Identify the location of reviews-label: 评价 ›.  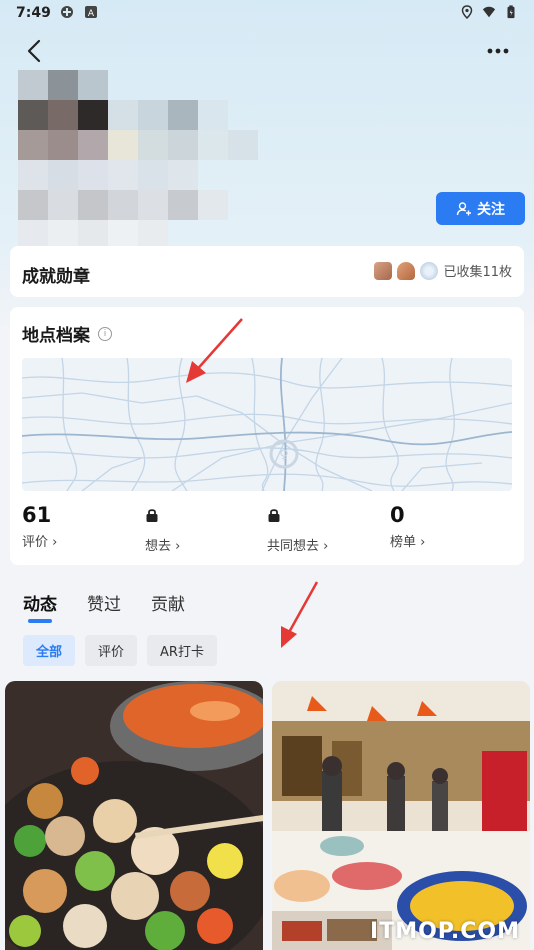
(40, 542).